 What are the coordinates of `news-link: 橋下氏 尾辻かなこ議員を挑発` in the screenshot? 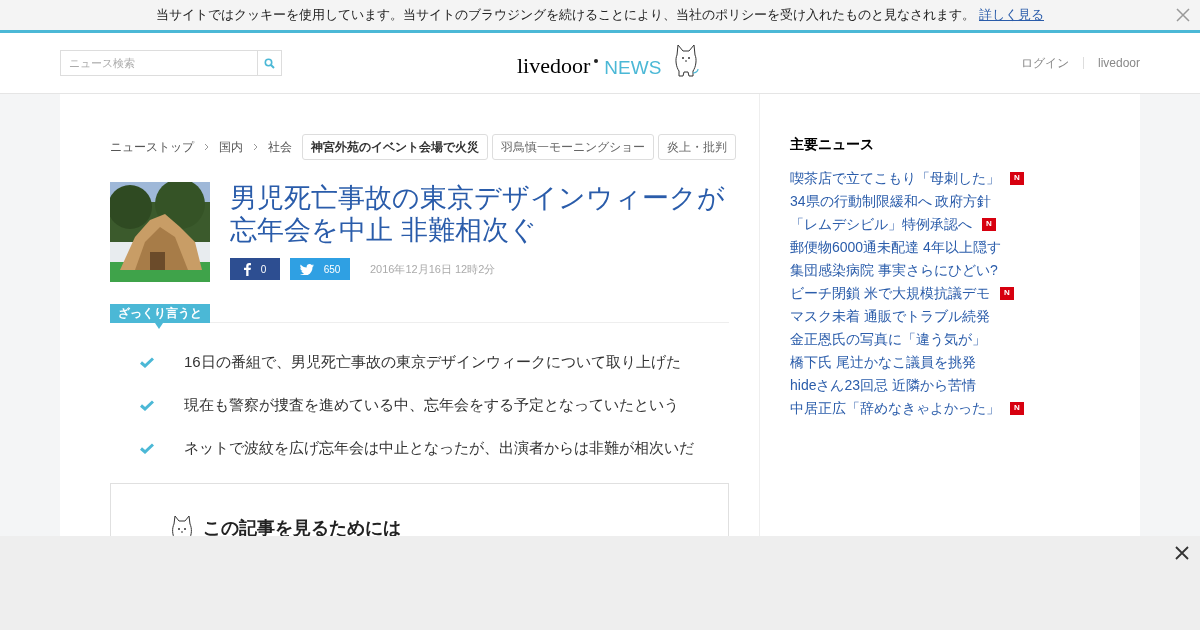 It's located at (883, 362).